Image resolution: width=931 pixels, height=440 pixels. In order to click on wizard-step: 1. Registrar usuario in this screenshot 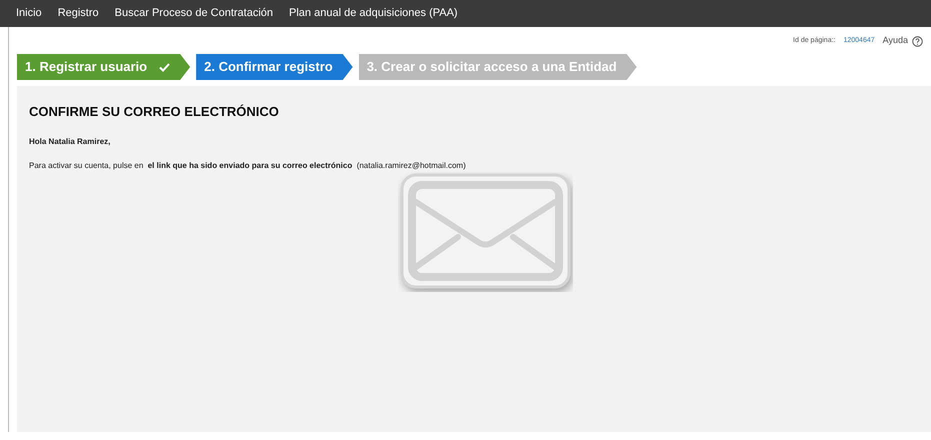, I will do `click(103, 67)`.